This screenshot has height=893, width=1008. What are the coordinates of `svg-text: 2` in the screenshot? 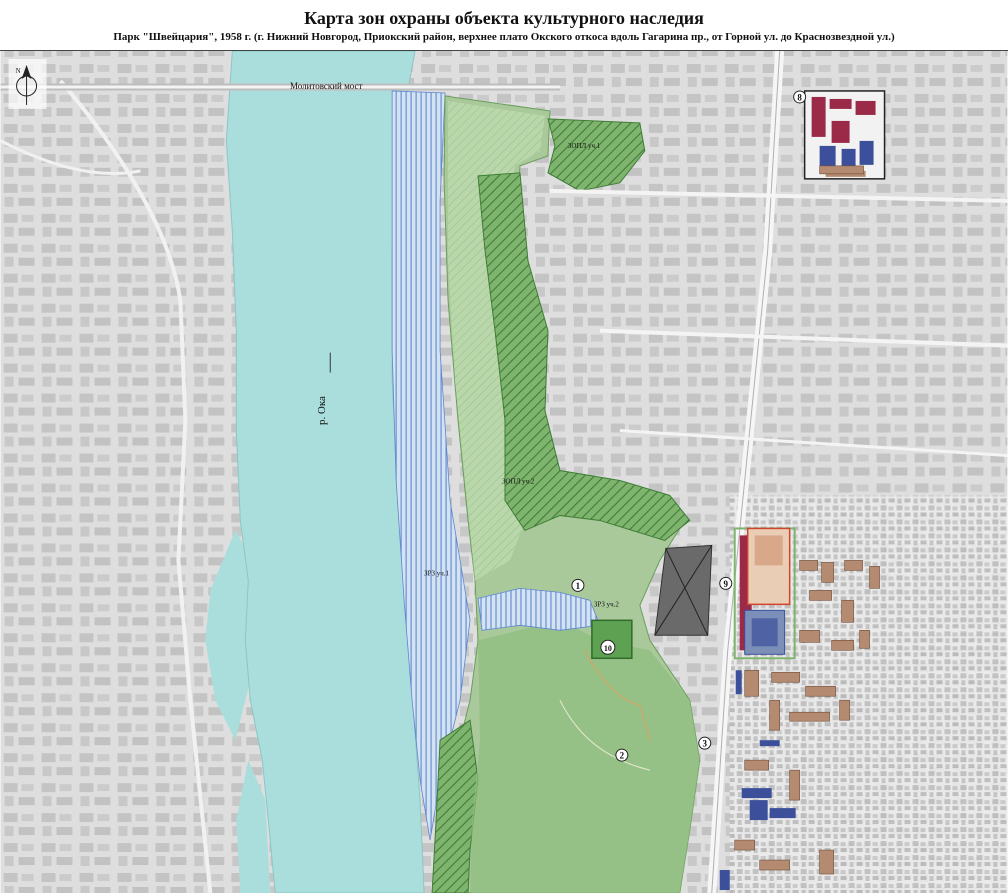 It's located at (622, 756).